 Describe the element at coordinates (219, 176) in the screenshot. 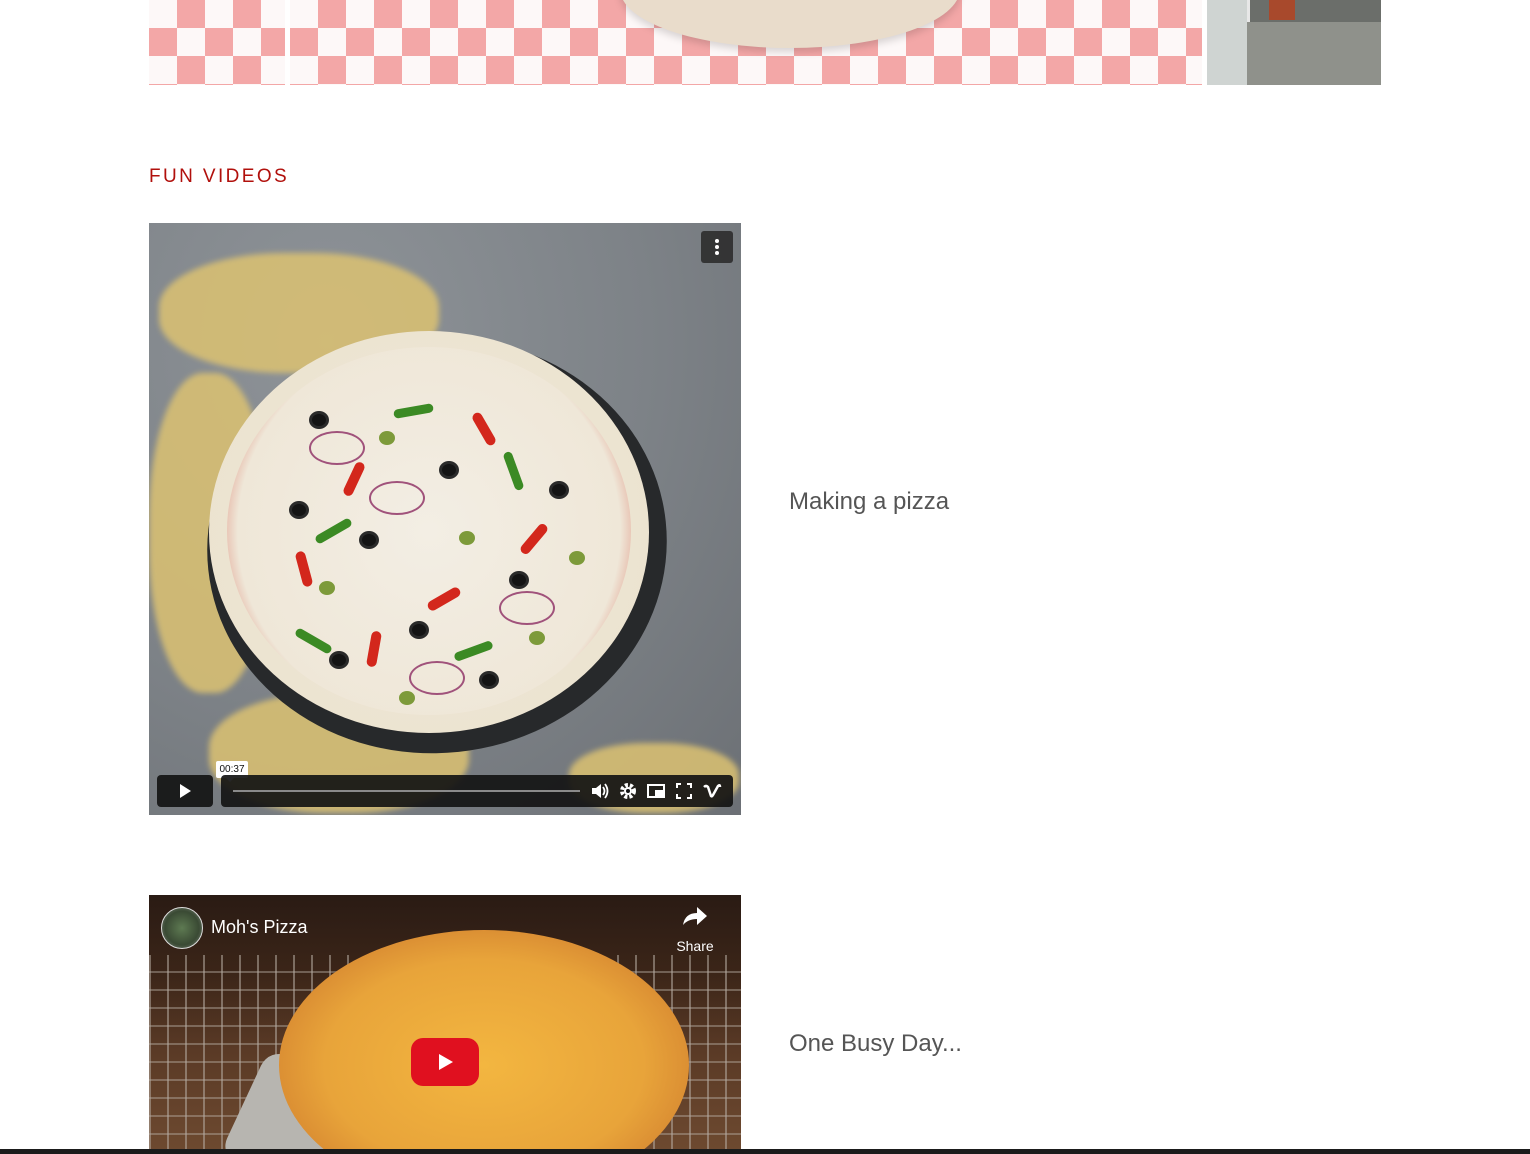

I see `section-title: FUN VIDEOS` at that location.